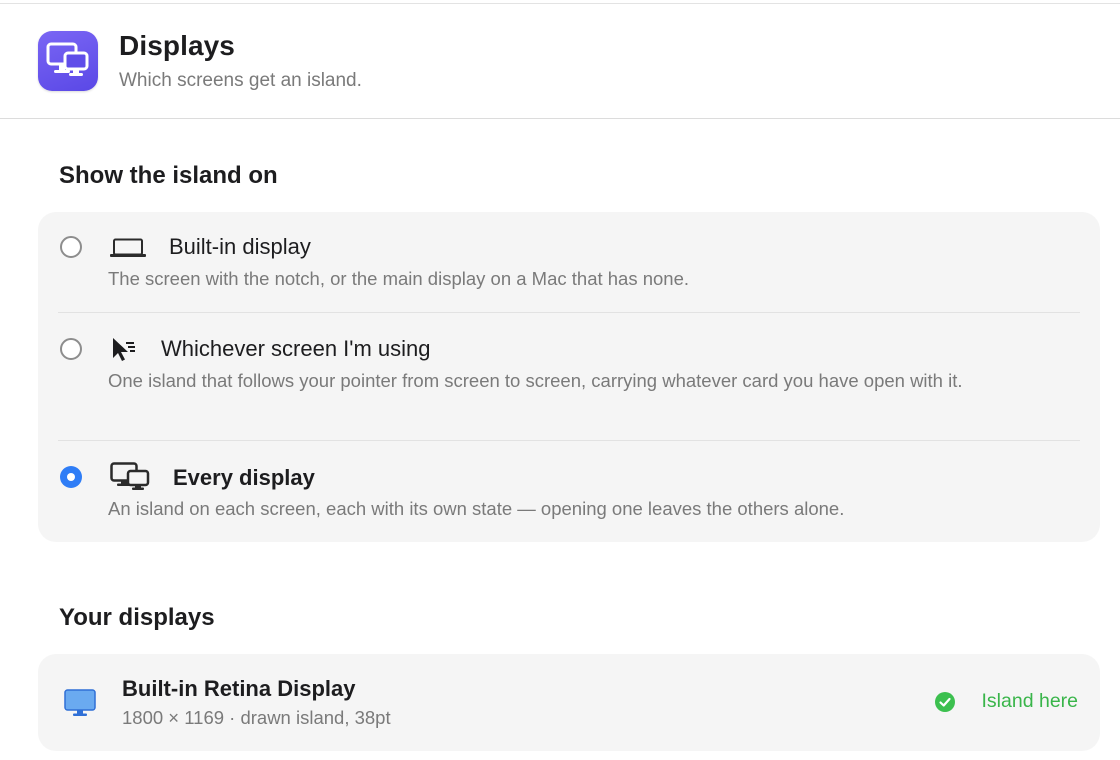  I want to click on radio-every-display, so click(71, 477).